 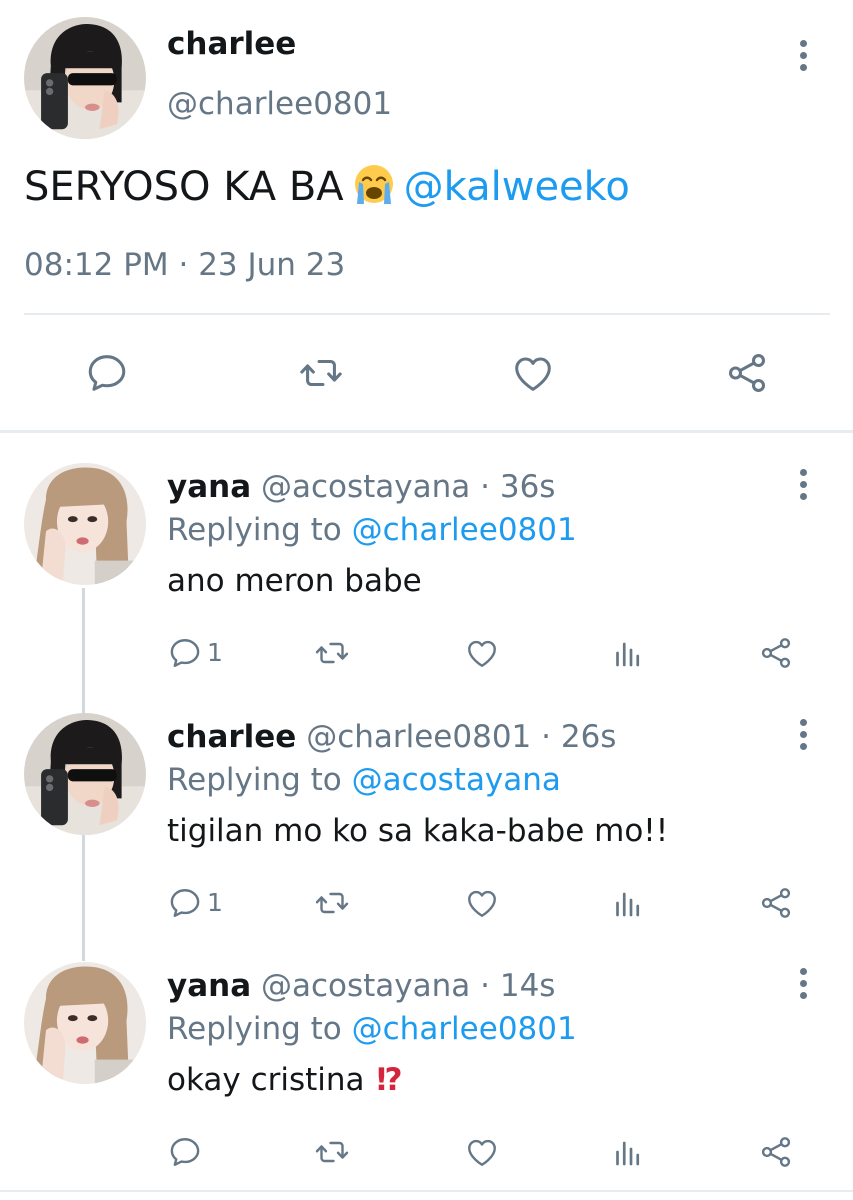 What do you see at coordinates (517, 187) in the screenshot?
I see `mention-link: @kalweeko` at bounding box center [517, 187].